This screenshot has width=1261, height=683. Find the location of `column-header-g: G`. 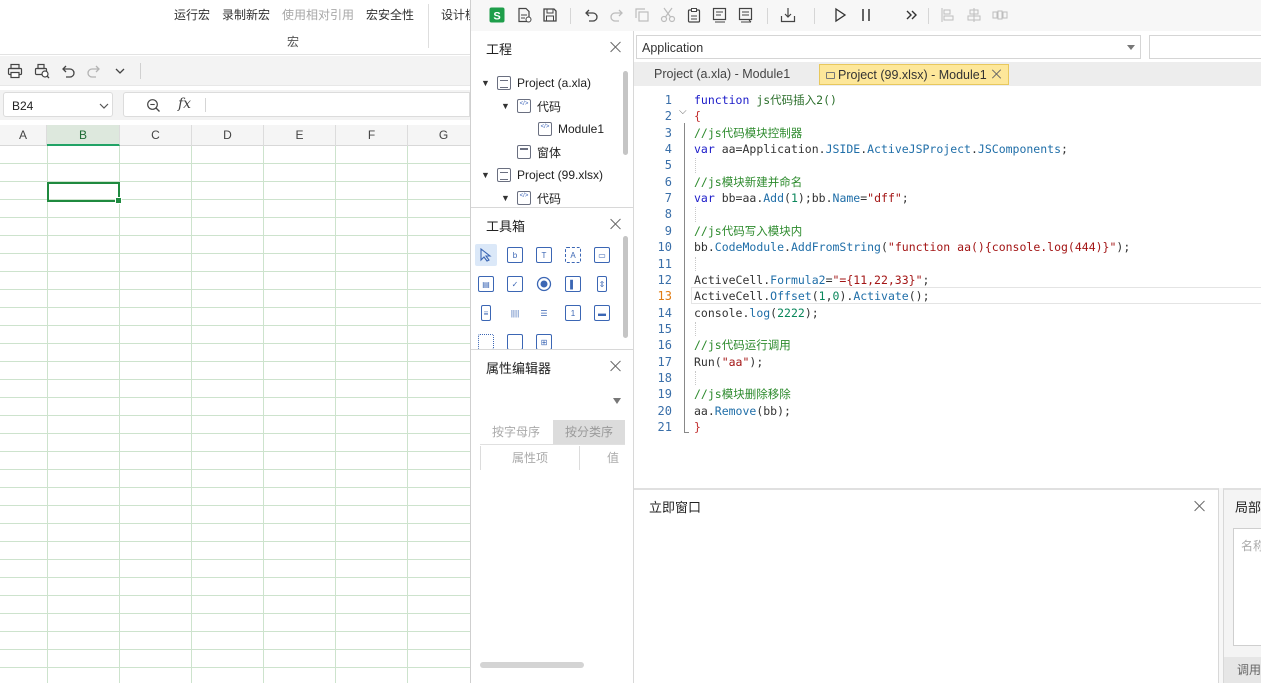

column-header-g: G is located at coordinates (439, 135).